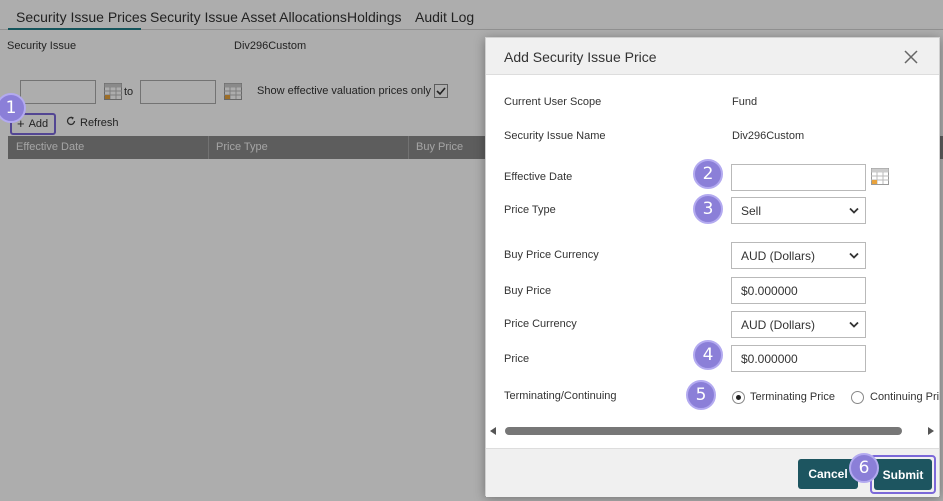  What do you see at coordinates (708, 174) in the screenshot?
I see `step-badge-2: 2` at bounding box center [708, 174].